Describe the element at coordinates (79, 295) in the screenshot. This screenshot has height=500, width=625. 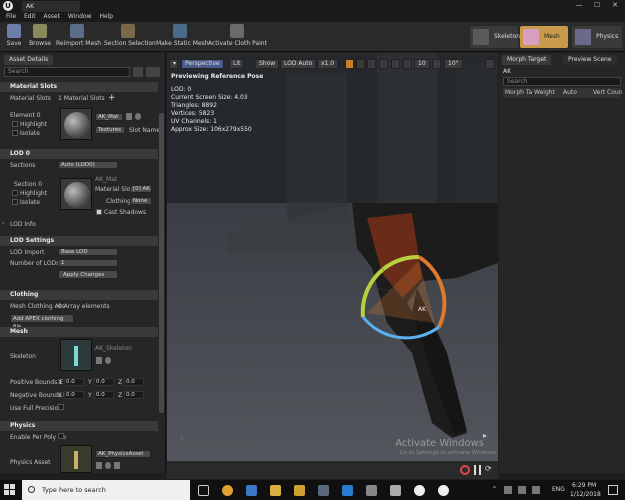
I see `section-clothing: Clothing` at that location.